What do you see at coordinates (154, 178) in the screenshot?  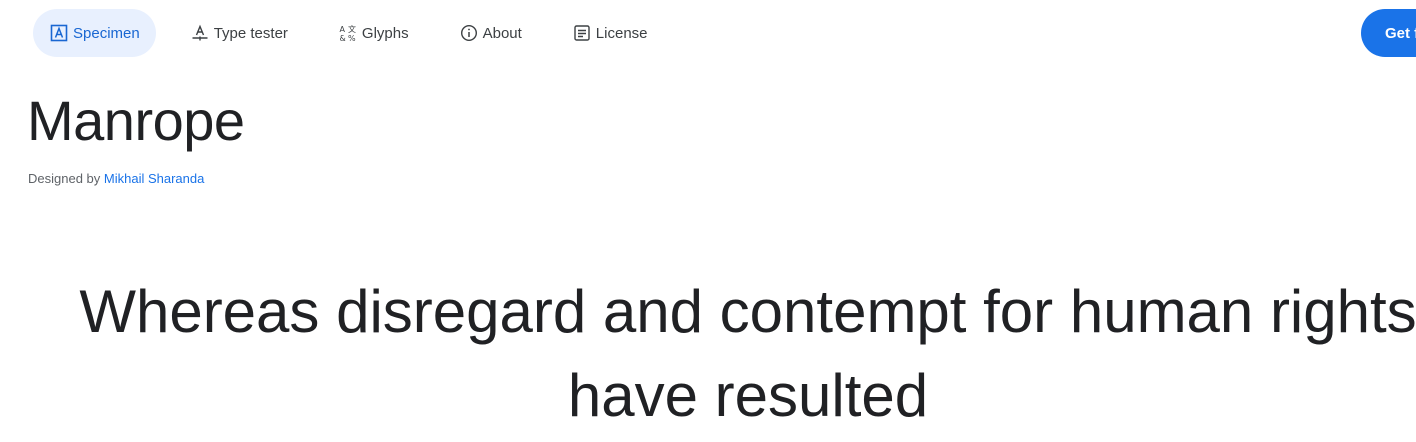 I see `designer-link: Mikhail Sharanda` at bounding box center [154, 178].